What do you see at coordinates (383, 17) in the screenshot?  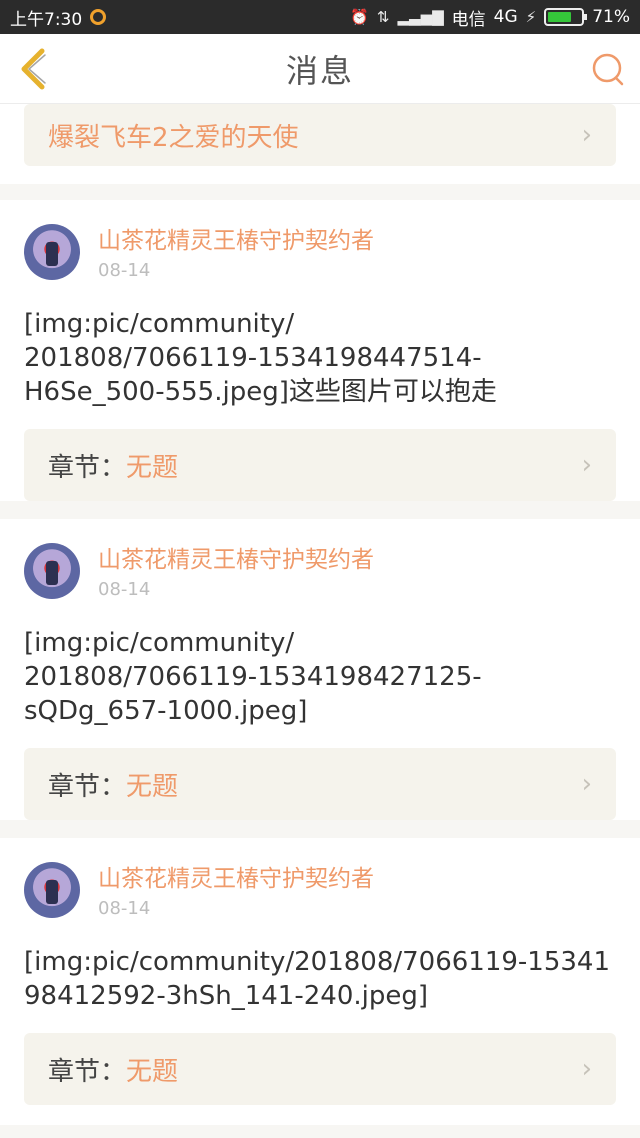 I see `data-transfer-icon: ⇅` at bounding box center [383, 17].